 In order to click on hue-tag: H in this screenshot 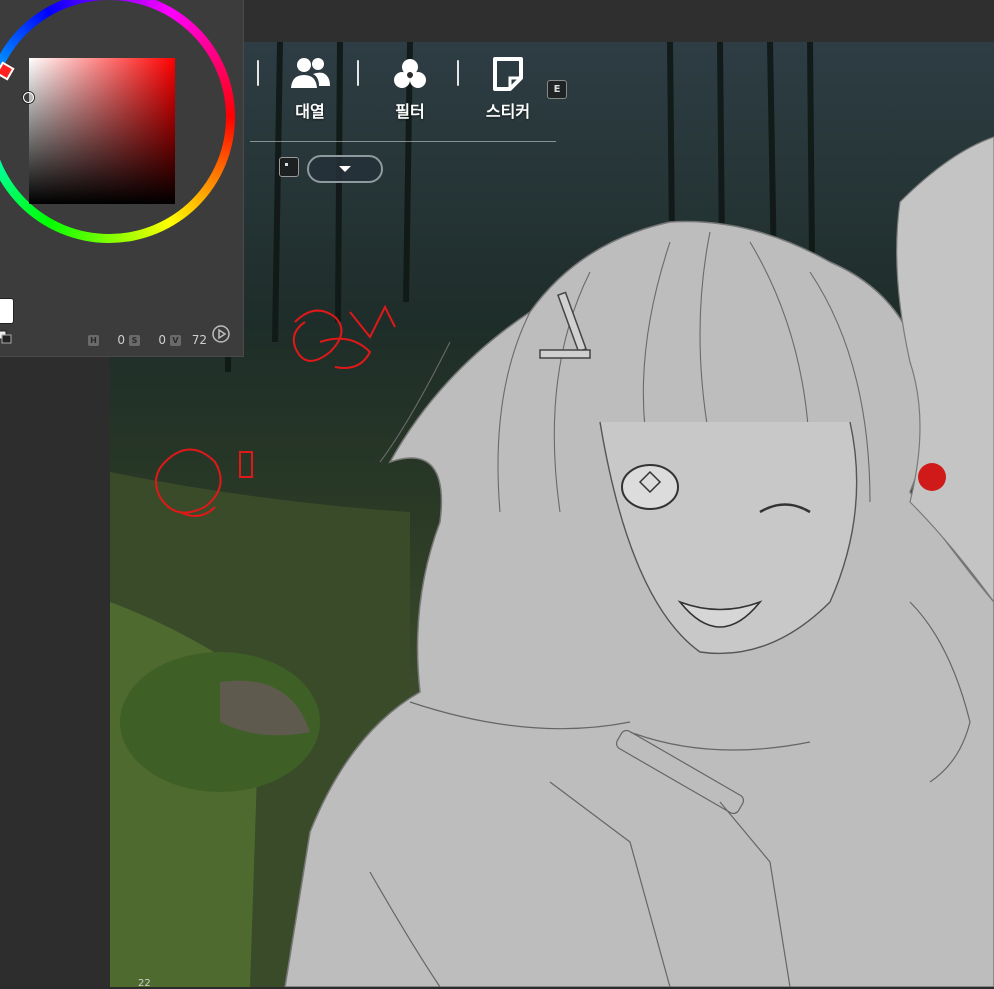, I will do `click(93, 340)`.